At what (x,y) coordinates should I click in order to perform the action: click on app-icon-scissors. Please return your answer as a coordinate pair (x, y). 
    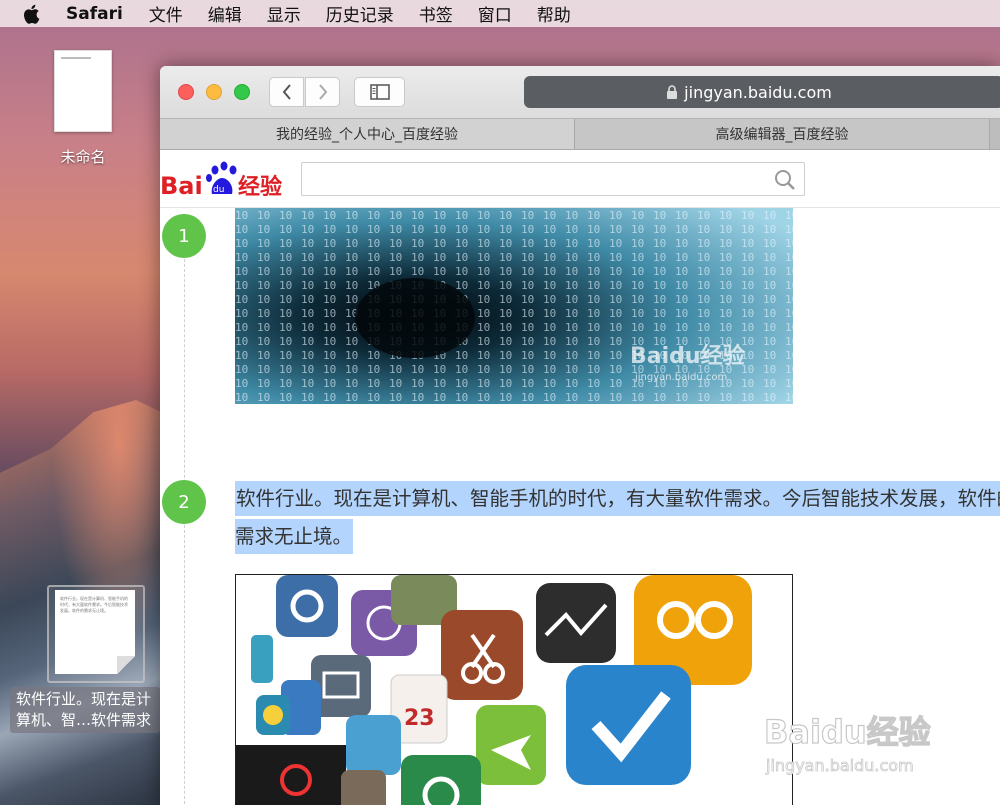
    Looking at the image, I should click on (482, 655).